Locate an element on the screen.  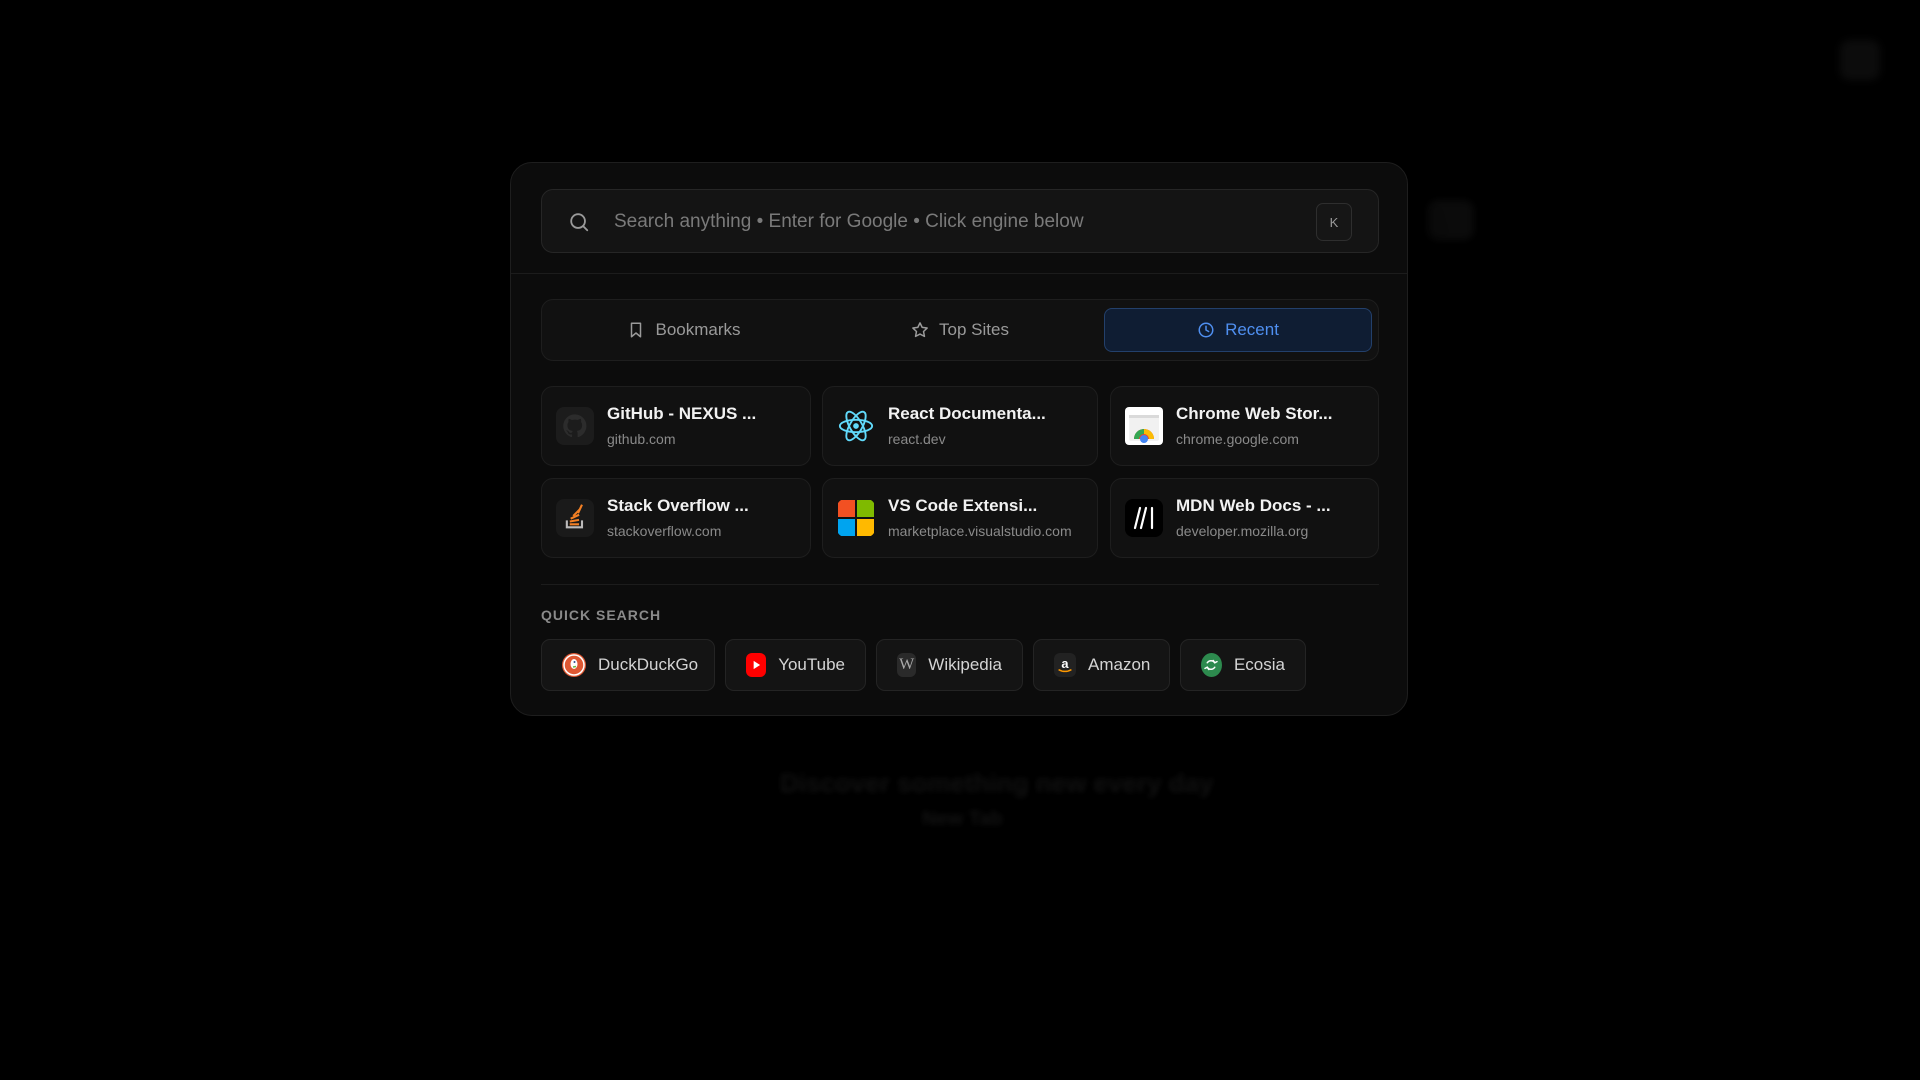
search-box: K is located at coordinates (960, 221).